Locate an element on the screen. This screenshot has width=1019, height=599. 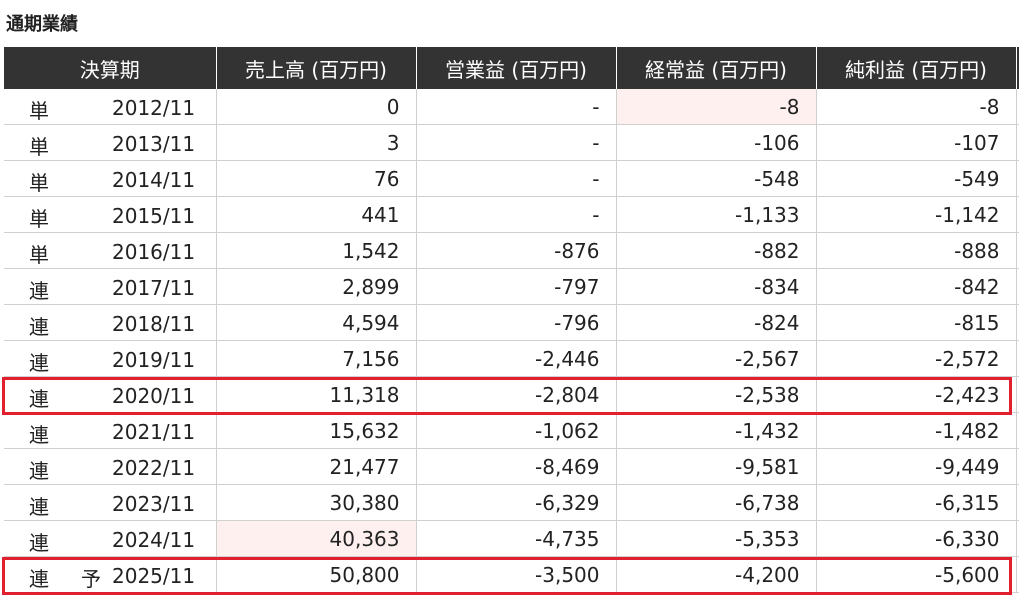
cell-net-profit: -6,330 is located at coordinates (916, 538).